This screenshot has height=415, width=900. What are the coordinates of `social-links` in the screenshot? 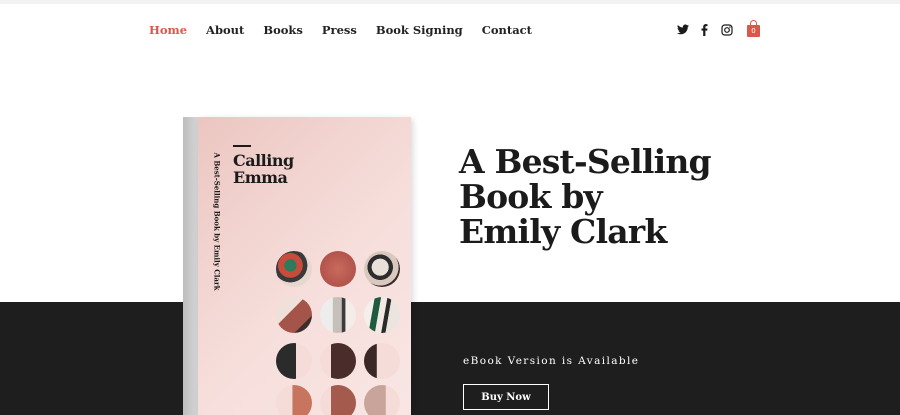 It's located at (704, 29).